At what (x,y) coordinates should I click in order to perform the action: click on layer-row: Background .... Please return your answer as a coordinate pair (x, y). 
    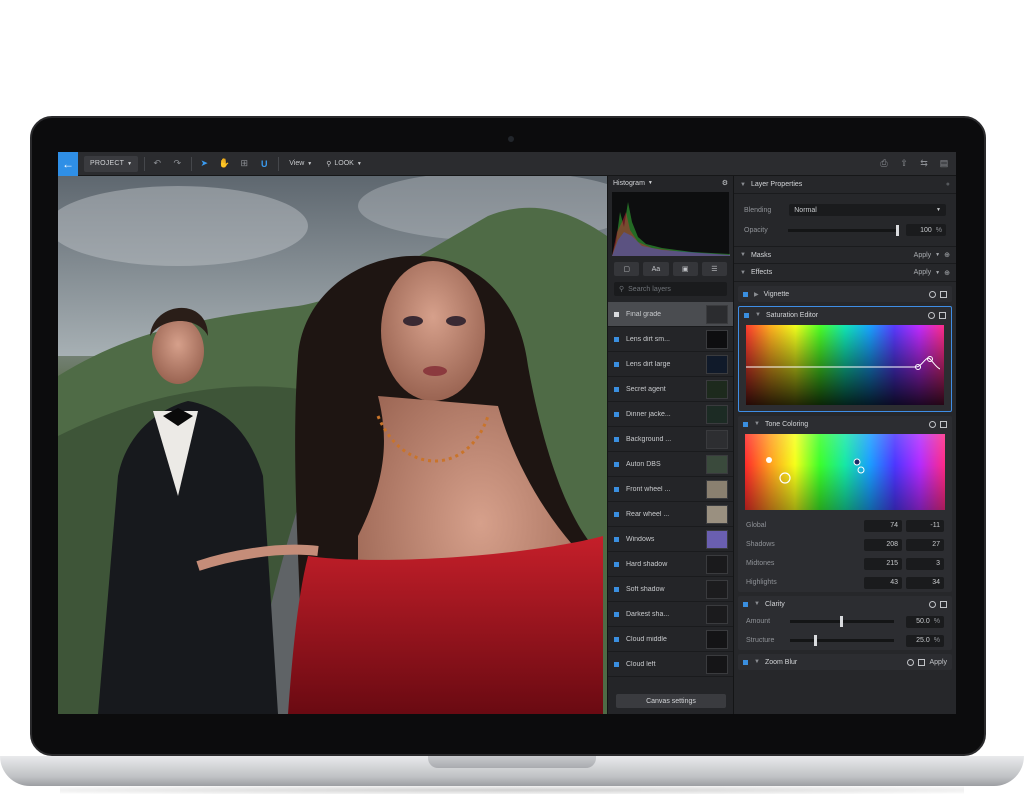
    Looking at the image, I should click on (670, 439).